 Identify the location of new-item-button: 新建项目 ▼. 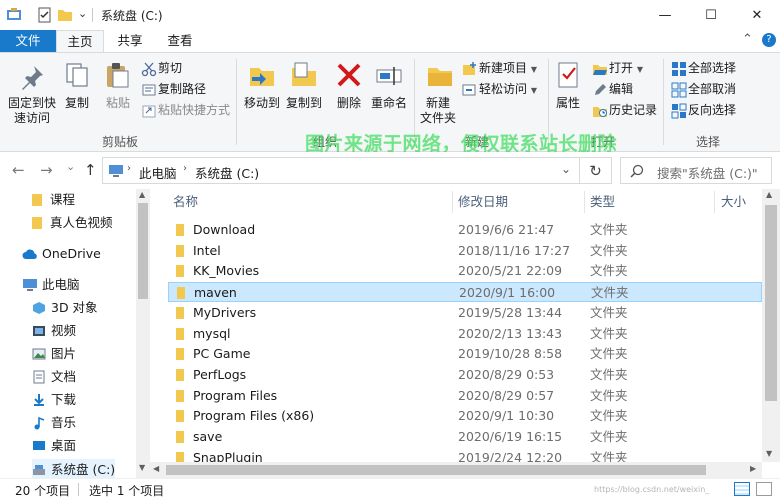
(508, 69).